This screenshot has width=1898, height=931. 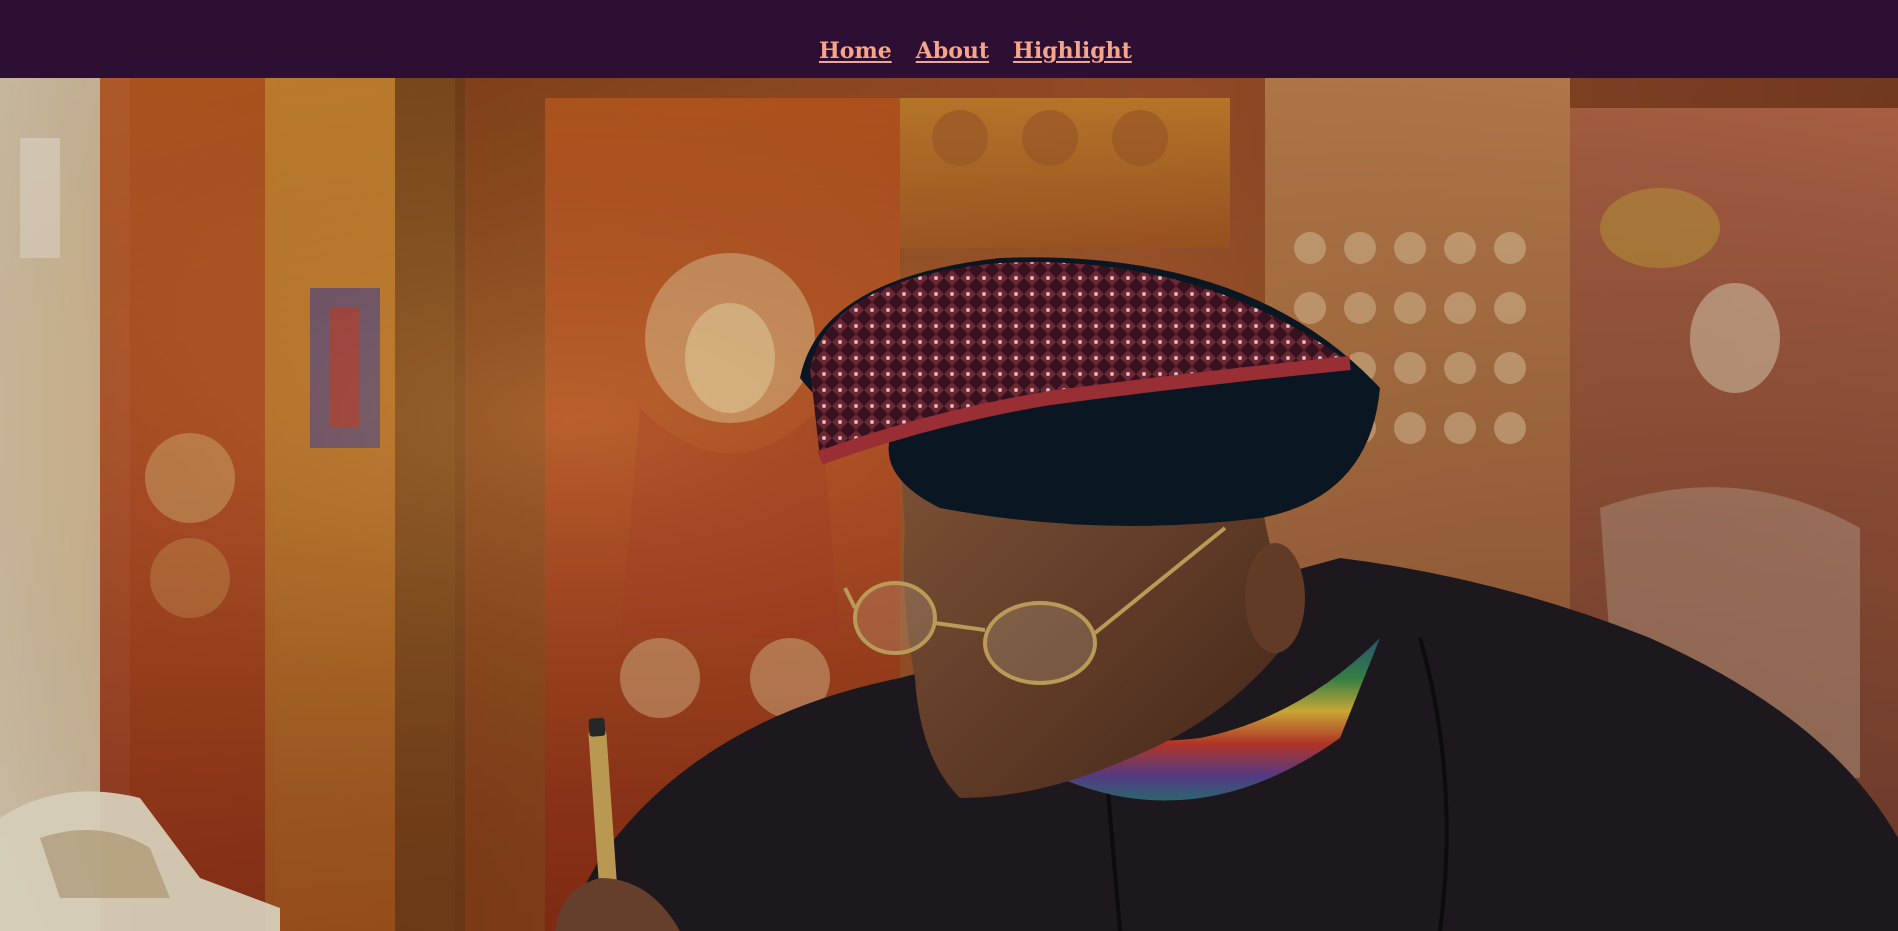 I want to click on nav-link-highlight: Highlight, so click(x=1072, y=51).